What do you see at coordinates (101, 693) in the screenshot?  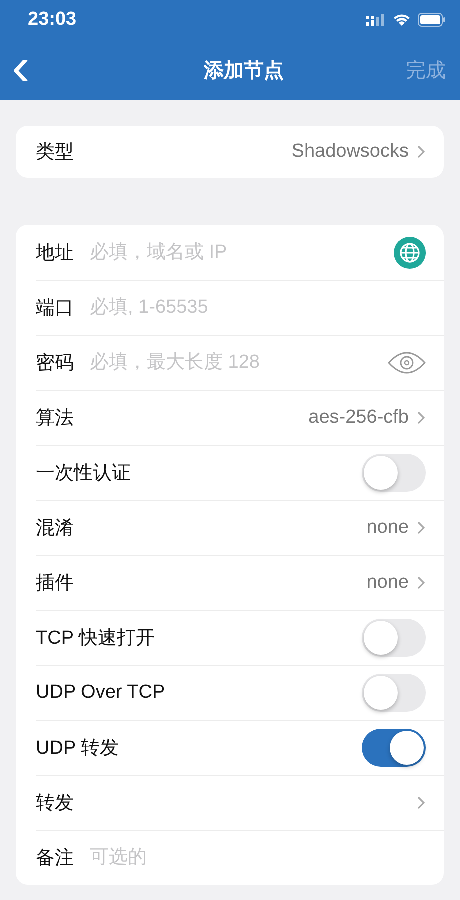 I see `row-label: UDP Over TCP` at bounding box center [101, 693].